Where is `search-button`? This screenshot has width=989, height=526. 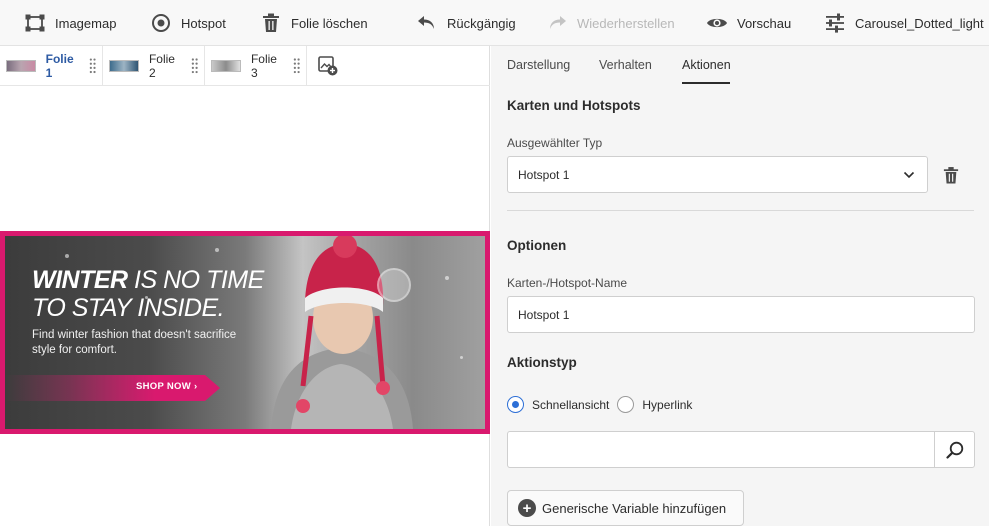
search-button is located at coordinates (954, 449).